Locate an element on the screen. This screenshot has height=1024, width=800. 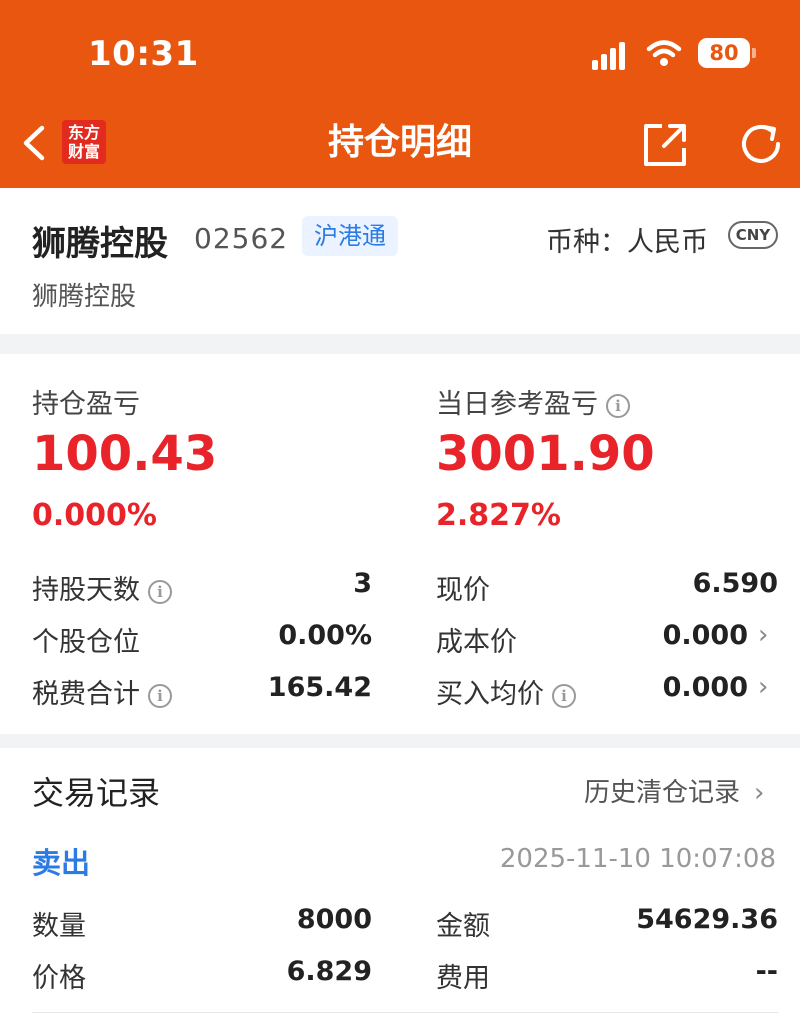
share-icon is located at coordinates (666, 144).